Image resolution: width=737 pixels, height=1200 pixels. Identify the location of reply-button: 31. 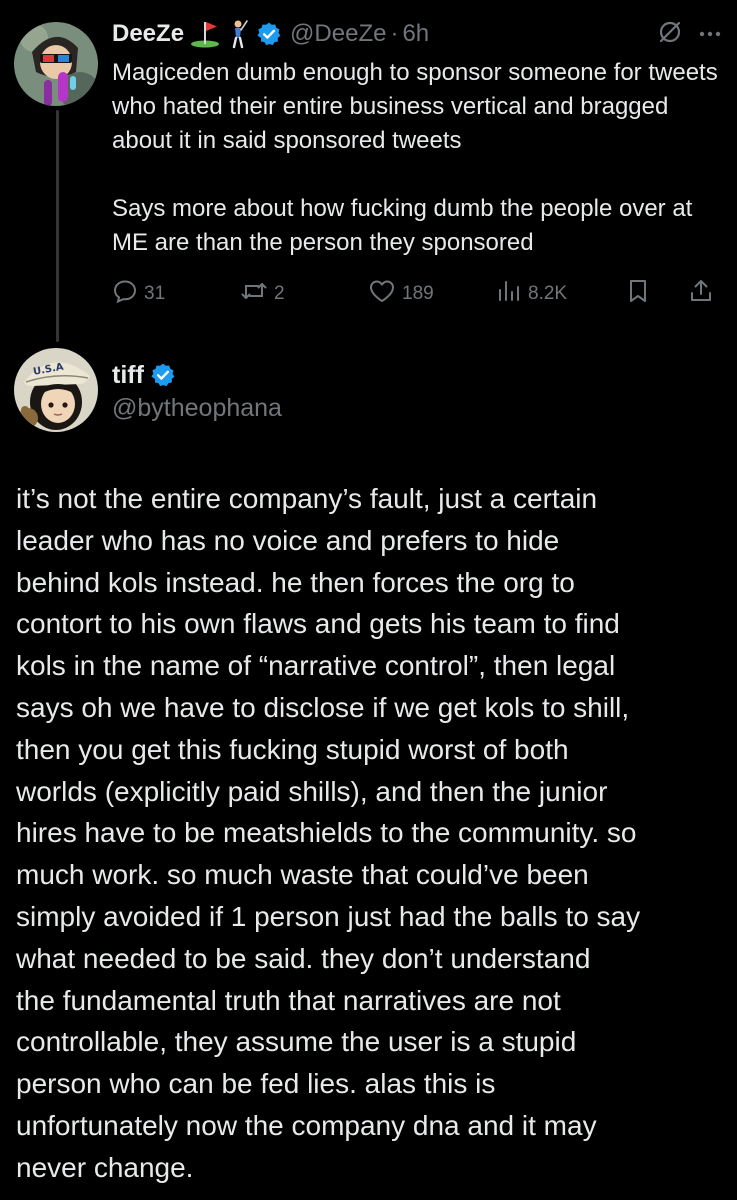
(138, 294).